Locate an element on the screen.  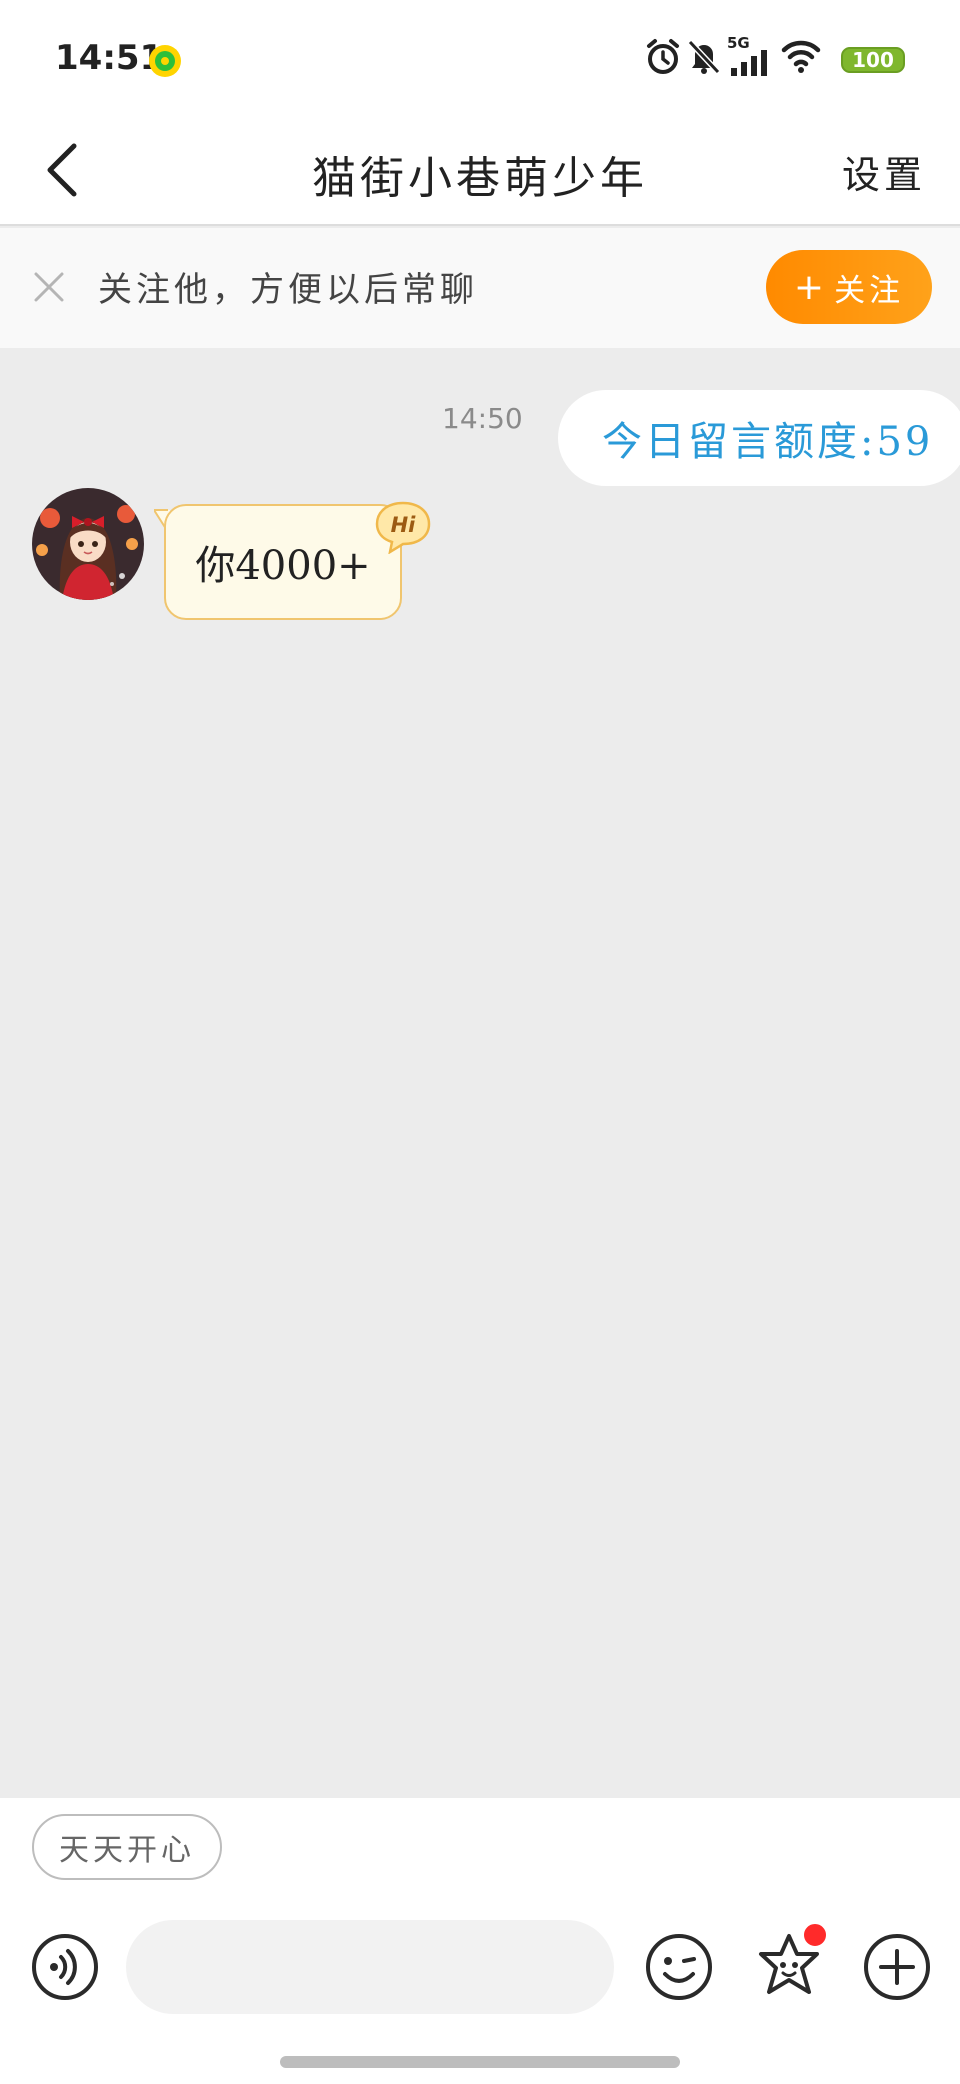
status-icons: 5G 100 is located at coordinates (775, 58).